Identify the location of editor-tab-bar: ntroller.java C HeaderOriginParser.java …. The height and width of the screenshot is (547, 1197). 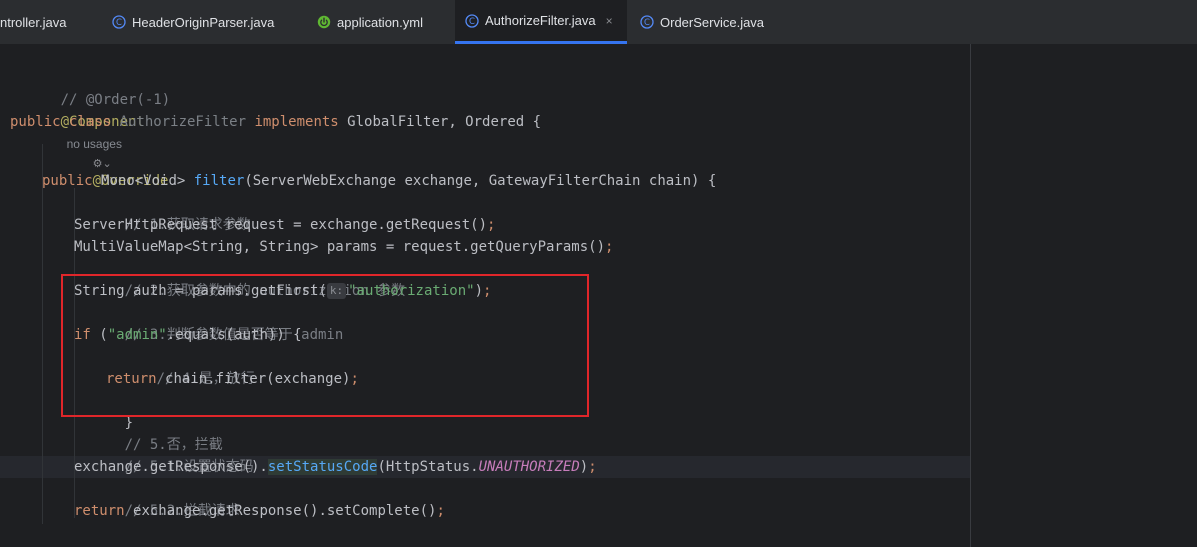
(598, 22).